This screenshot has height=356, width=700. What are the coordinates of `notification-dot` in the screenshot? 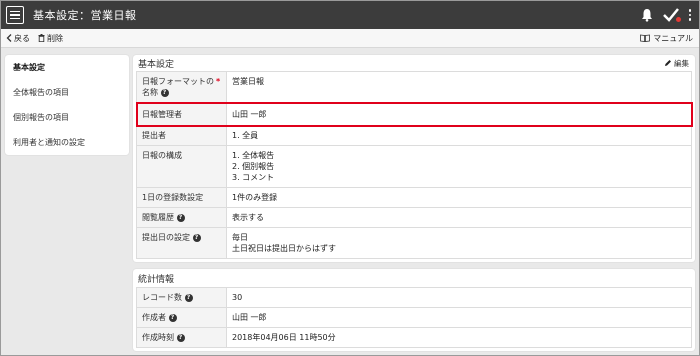 It's located at (678, 19).